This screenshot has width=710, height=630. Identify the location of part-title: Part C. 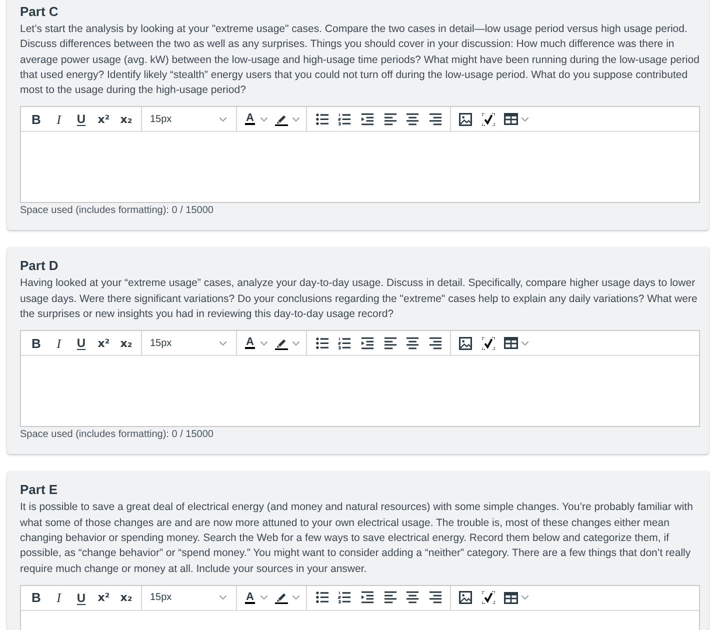
(40, 12).